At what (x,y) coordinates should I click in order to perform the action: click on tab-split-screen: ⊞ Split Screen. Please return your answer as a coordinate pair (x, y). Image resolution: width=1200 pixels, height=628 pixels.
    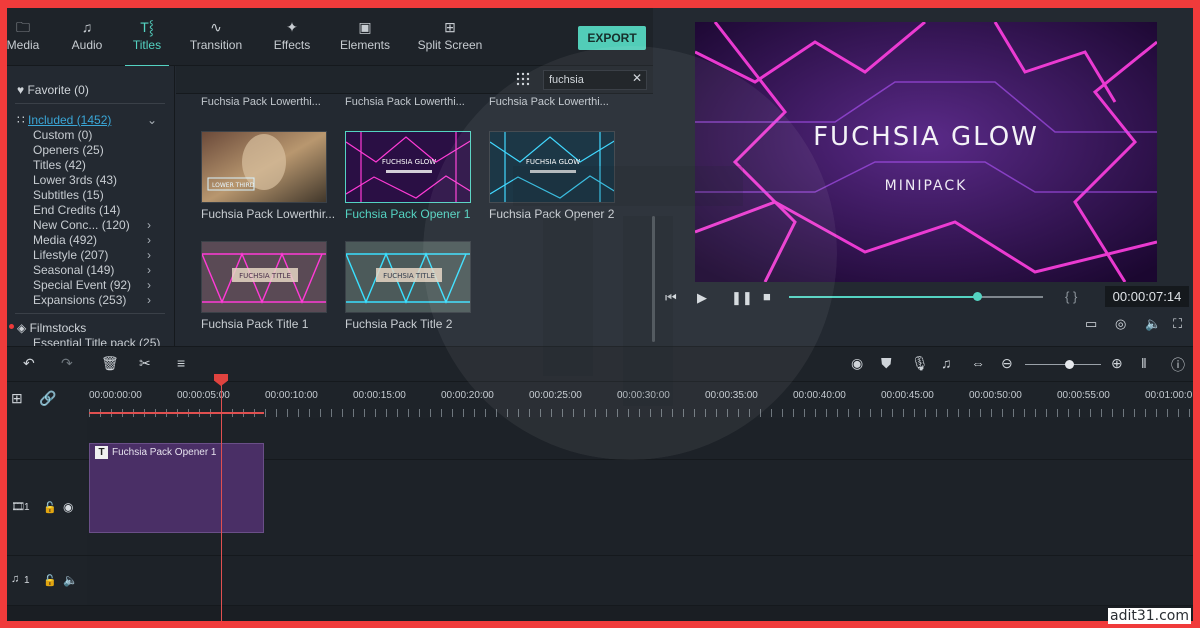
    Looking at the image, I should click on (450, 39).